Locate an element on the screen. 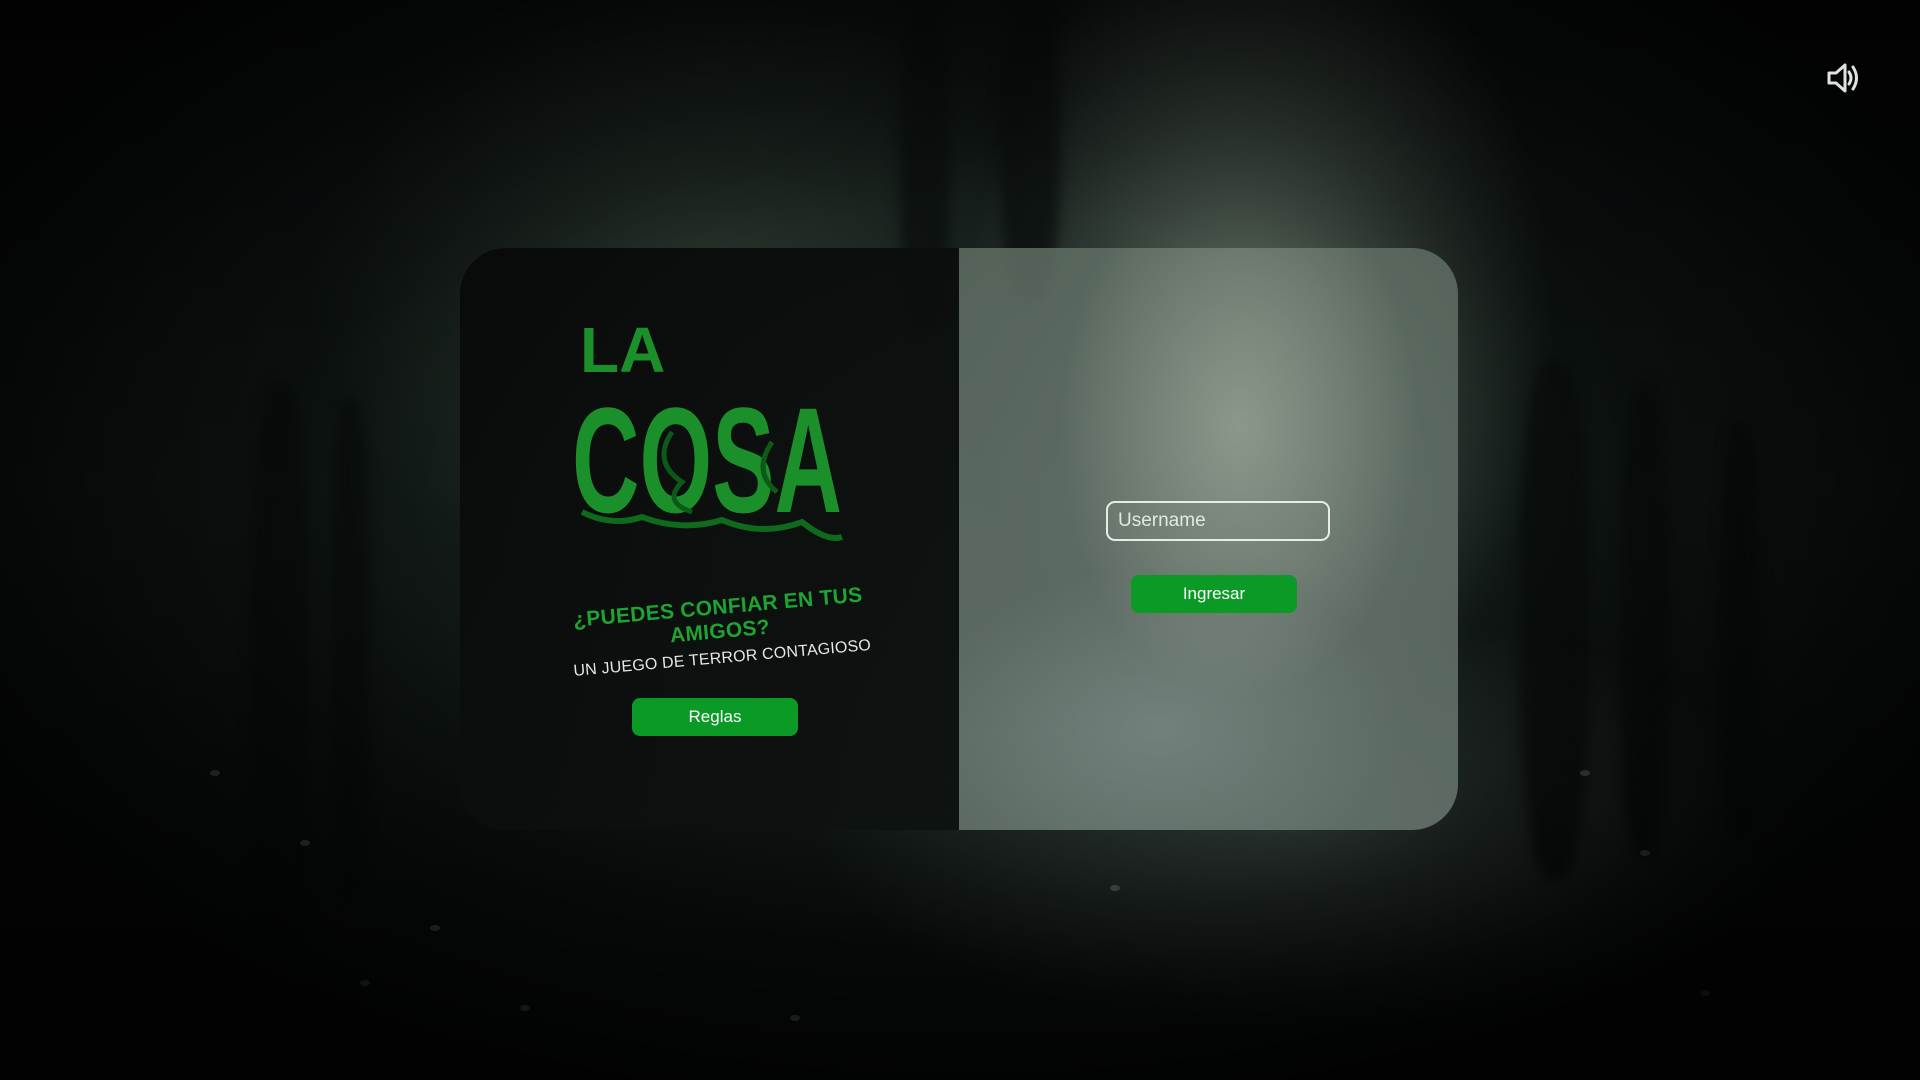 The width and height of the screenshot is (1920, 1080). speaker-volume-icon is located at coordinates (1842, 78).